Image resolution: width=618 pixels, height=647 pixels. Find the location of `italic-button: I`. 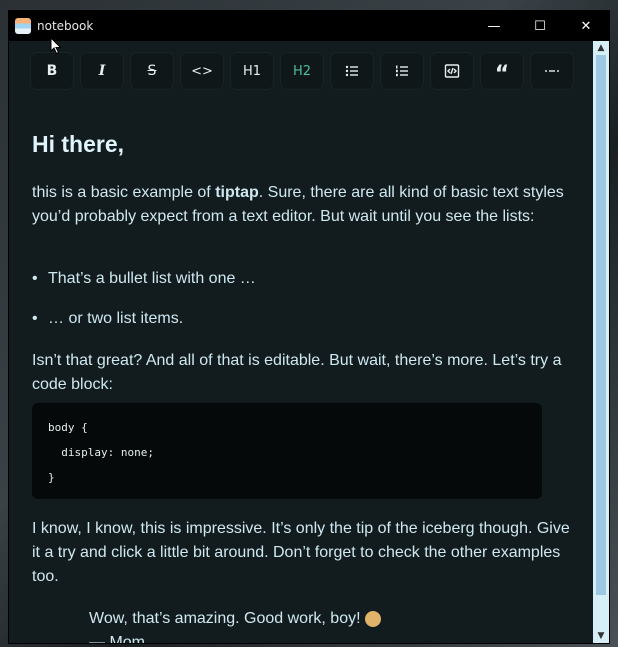

italic-button: I is located at coordinates (102, 71).